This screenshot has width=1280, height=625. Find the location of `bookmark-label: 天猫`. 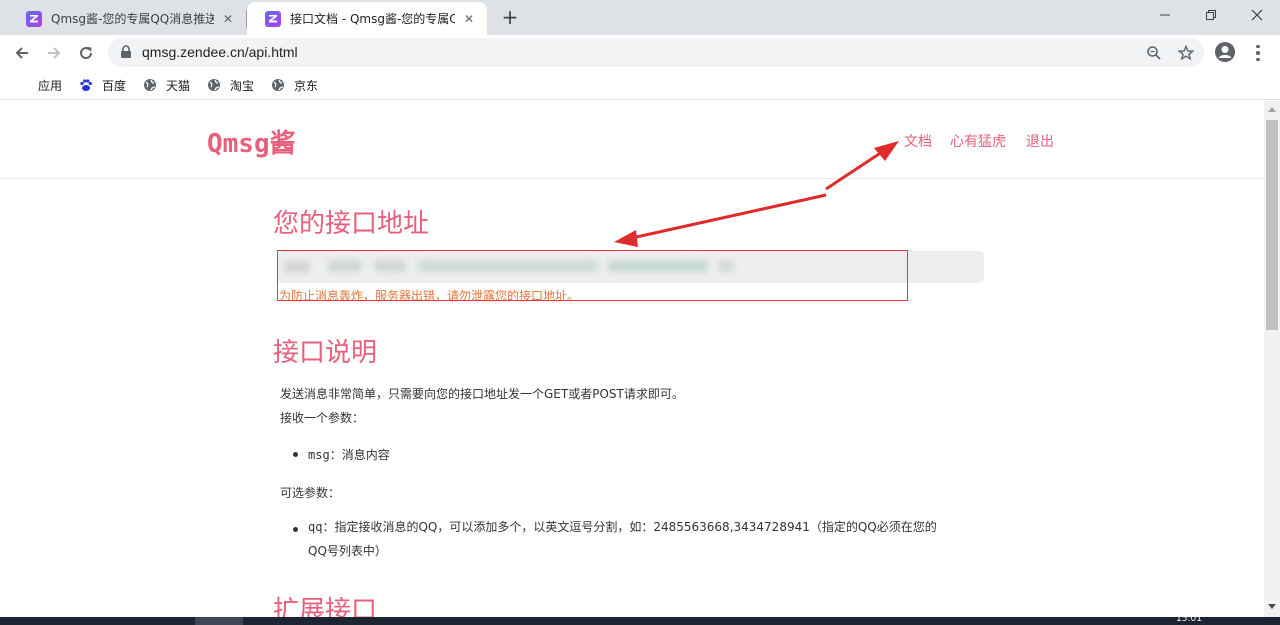

bookmark-label: 天猫 is located at coordinates (178, 85).